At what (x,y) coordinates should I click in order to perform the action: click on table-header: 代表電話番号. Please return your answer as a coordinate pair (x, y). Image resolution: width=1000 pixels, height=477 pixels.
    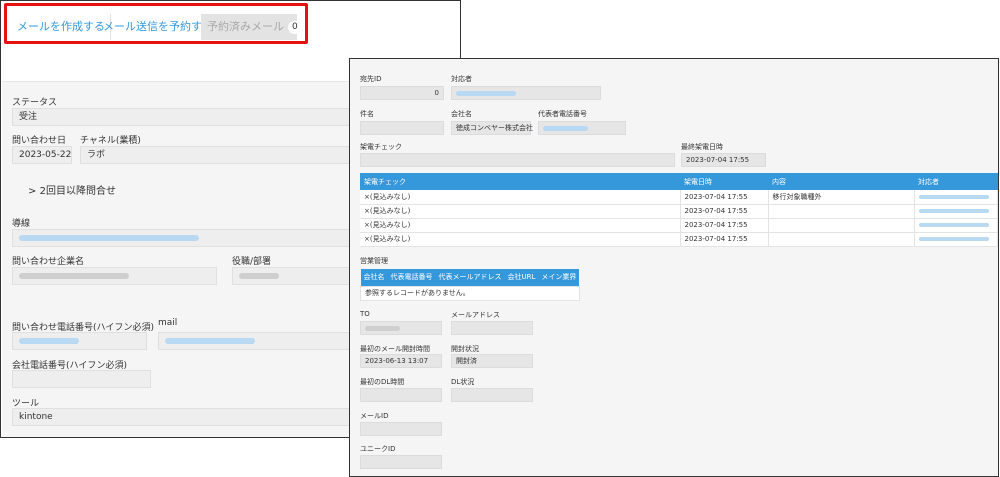
    Looking at the image, I should click on (411, 277).